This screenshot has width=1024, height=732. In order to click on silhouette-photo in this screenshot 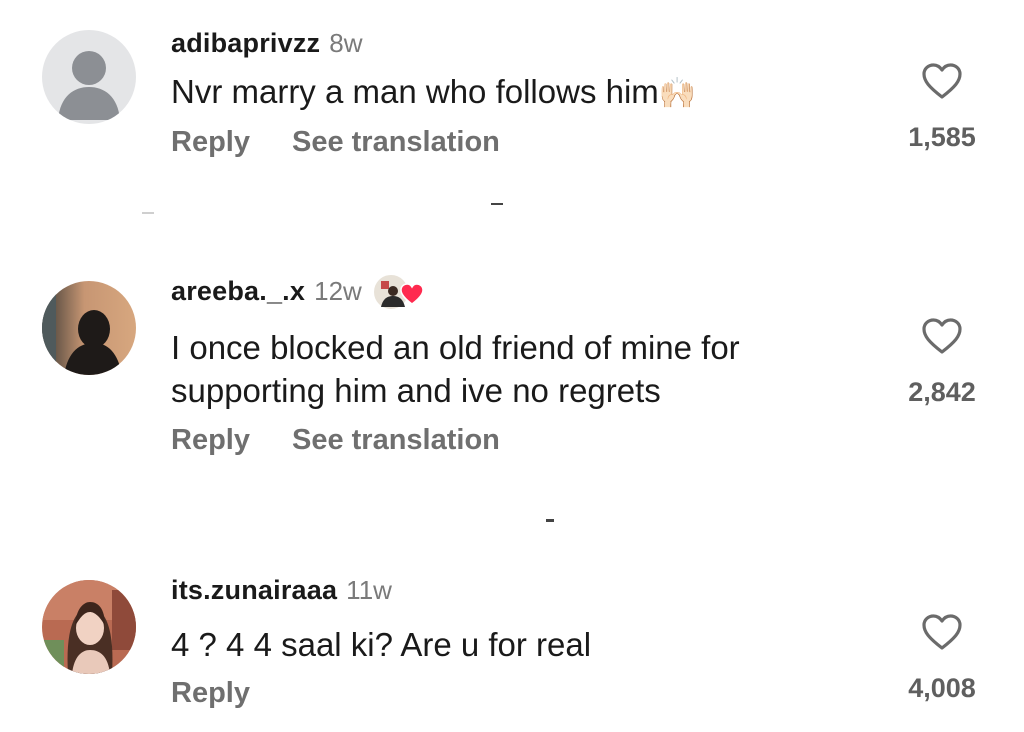, I will do `click(89, 328)`.